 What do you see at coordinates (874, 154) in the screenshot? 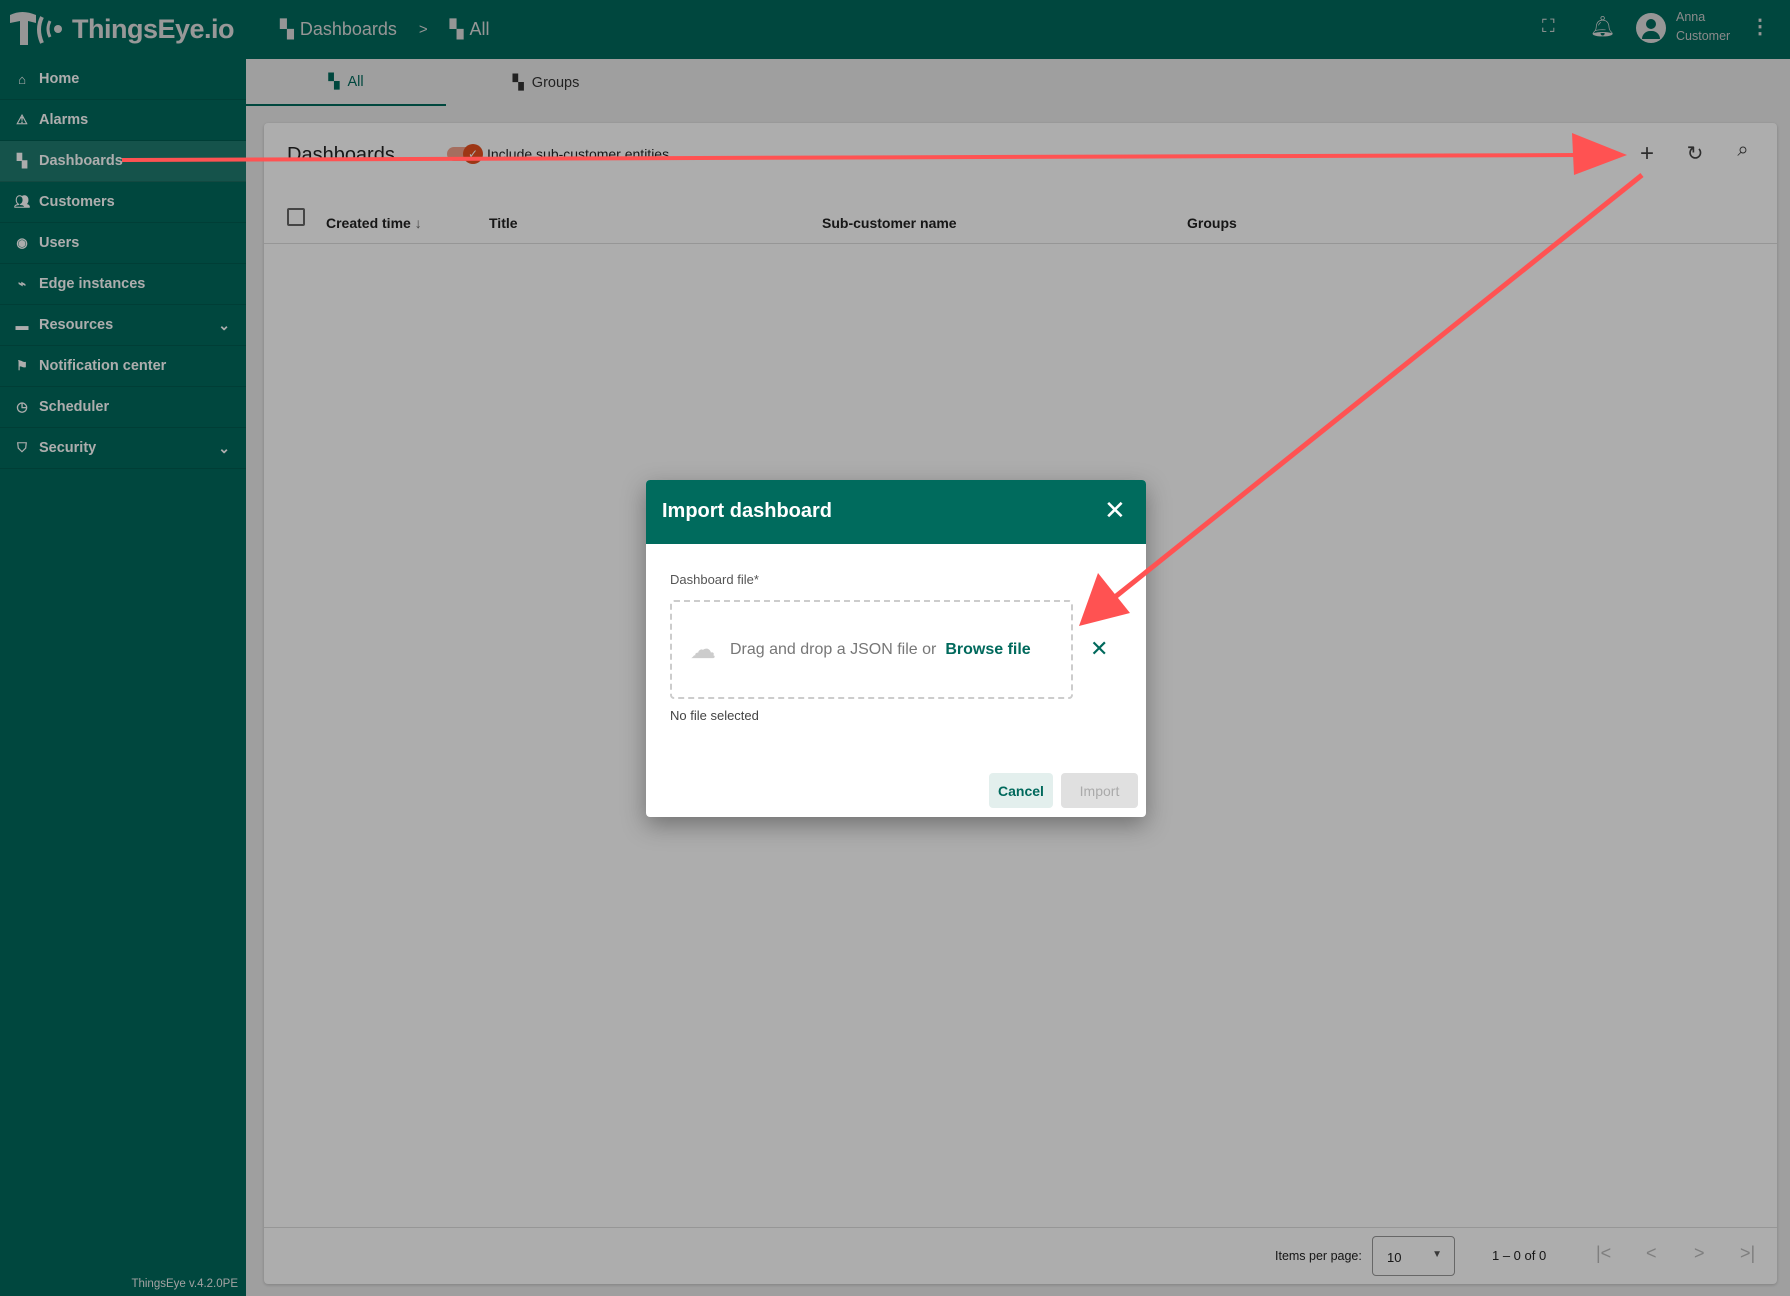
I see `annotation-arrow-to-add` at bounding box center [874, 154].